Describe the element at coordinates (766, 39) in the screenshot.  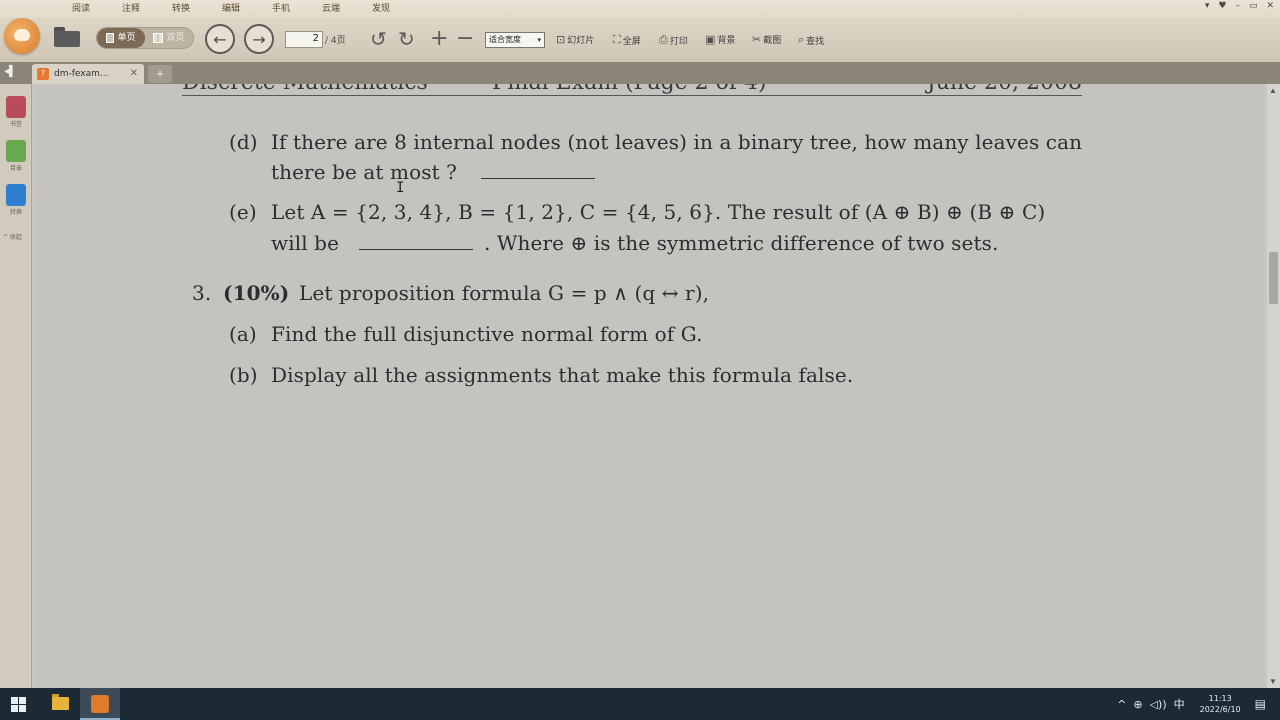
I see `screenshot-button: ✂ 截图` at that location.